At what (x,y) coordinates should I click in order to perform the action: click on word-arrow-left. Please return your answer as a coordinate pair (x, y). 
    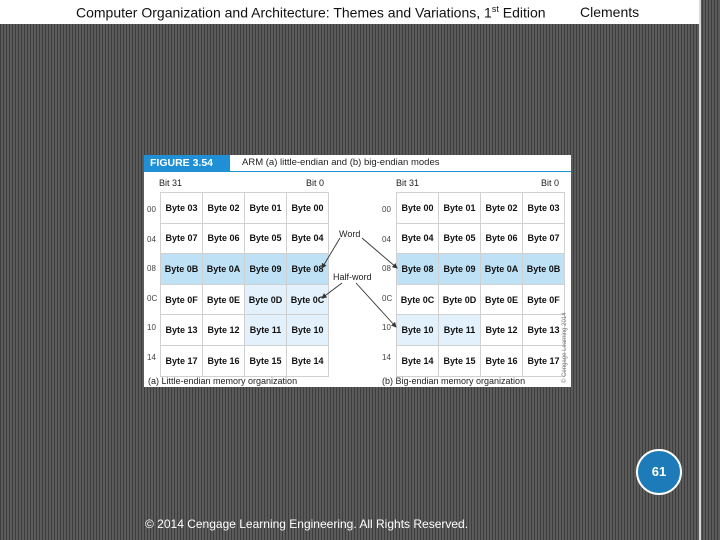
    Looking at the image, I should click on (331, 253).